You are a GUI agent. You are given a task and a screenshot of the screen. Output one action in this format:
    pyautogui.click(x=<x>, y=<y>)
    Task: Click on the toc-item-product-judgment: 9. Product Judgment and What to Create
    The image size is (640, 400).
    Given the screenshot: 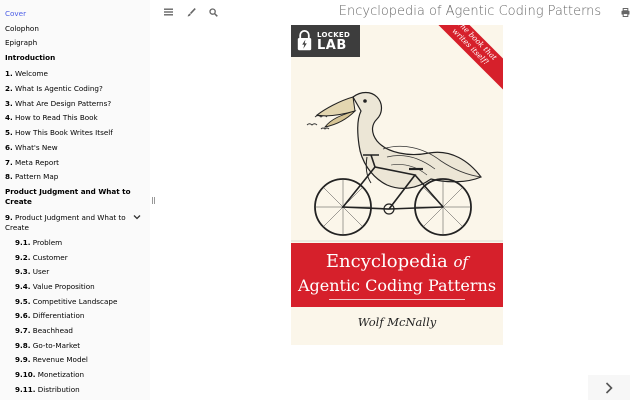 What is the action you would take?
    pyautogui.click(x=75, y=223)
    